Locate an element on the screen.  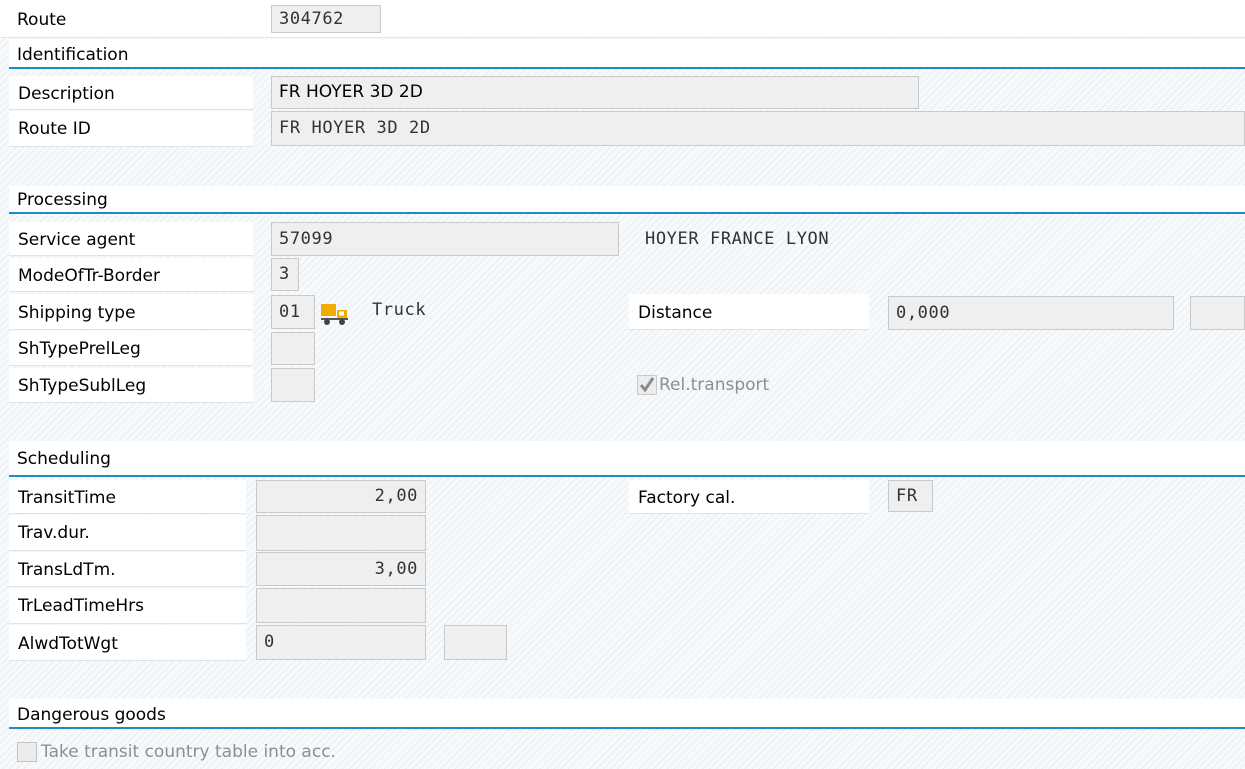
transit-table-checkbox is located at coordinates (27, 752).